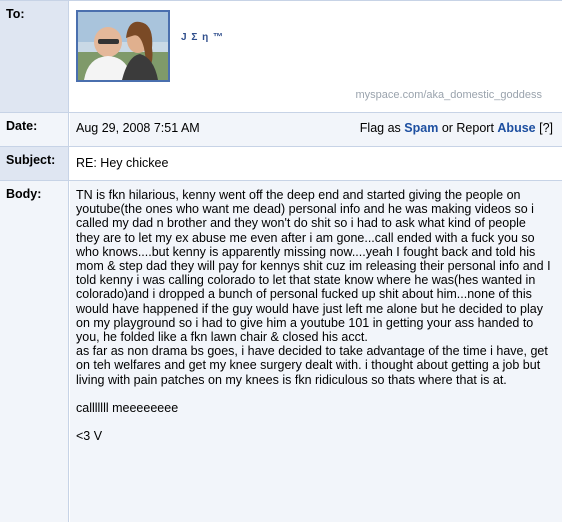  Describe the element at coordinates (138, 128) in the screenshot. I see `message-date: Aug 29, 2008 7:51 AM` at that location.